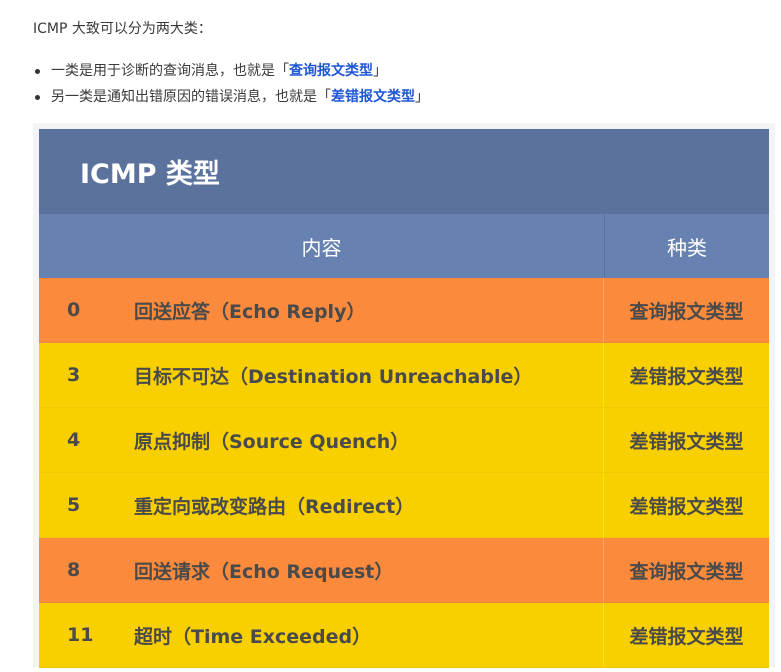 Image resolution: width=781 pixels, height=672 pixels. What do you see at coordinates (122, 29) in the screenshot?
I see `intro-text: ICMP 大致可以分为两大类：` at bounding box center [122, 29].